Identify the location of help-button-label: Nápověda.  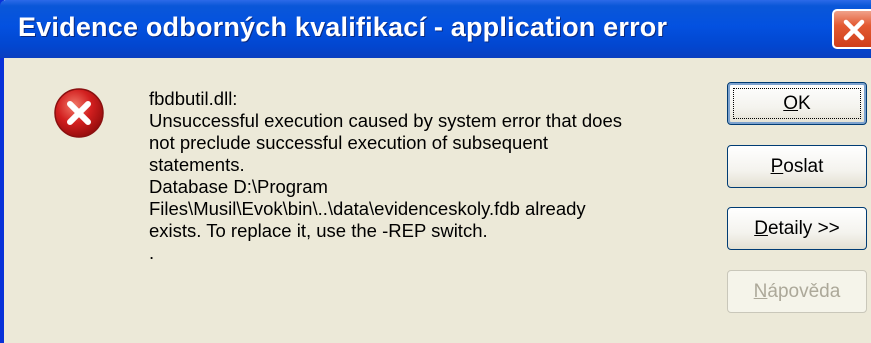
(797, 291).